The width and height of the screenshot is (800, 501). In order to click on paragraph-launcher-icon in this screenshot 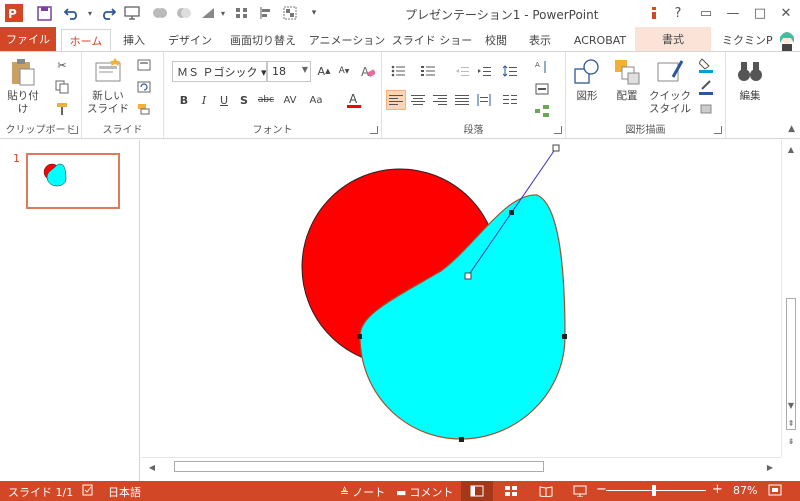, I will do `click(558, 130)`.